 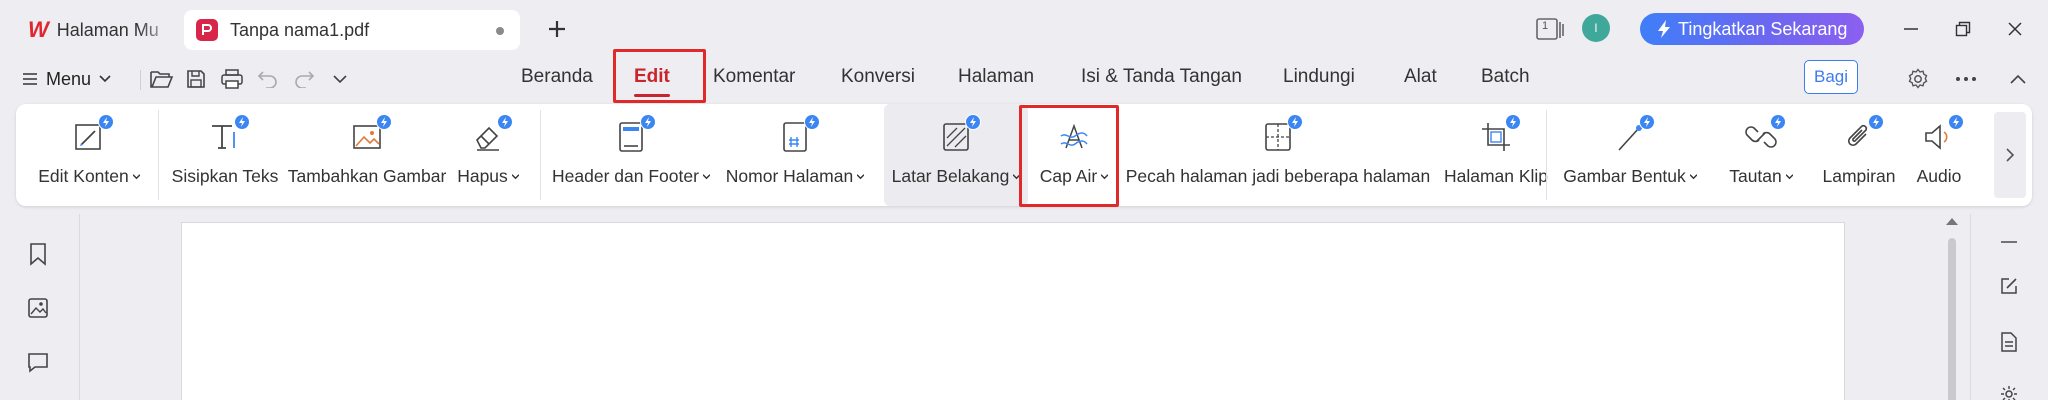 I want to click on page-count-button: 1, so click(x=1550, y=29).